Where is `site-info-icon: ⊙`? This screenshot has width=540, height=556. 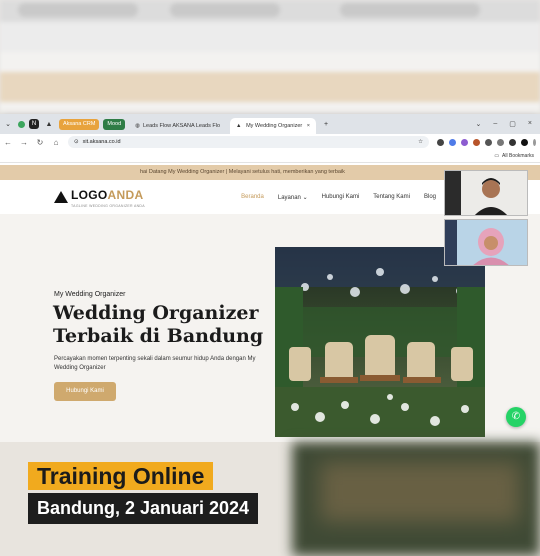 site-info-icon: ⊙ is located at coordinates (76, 142).